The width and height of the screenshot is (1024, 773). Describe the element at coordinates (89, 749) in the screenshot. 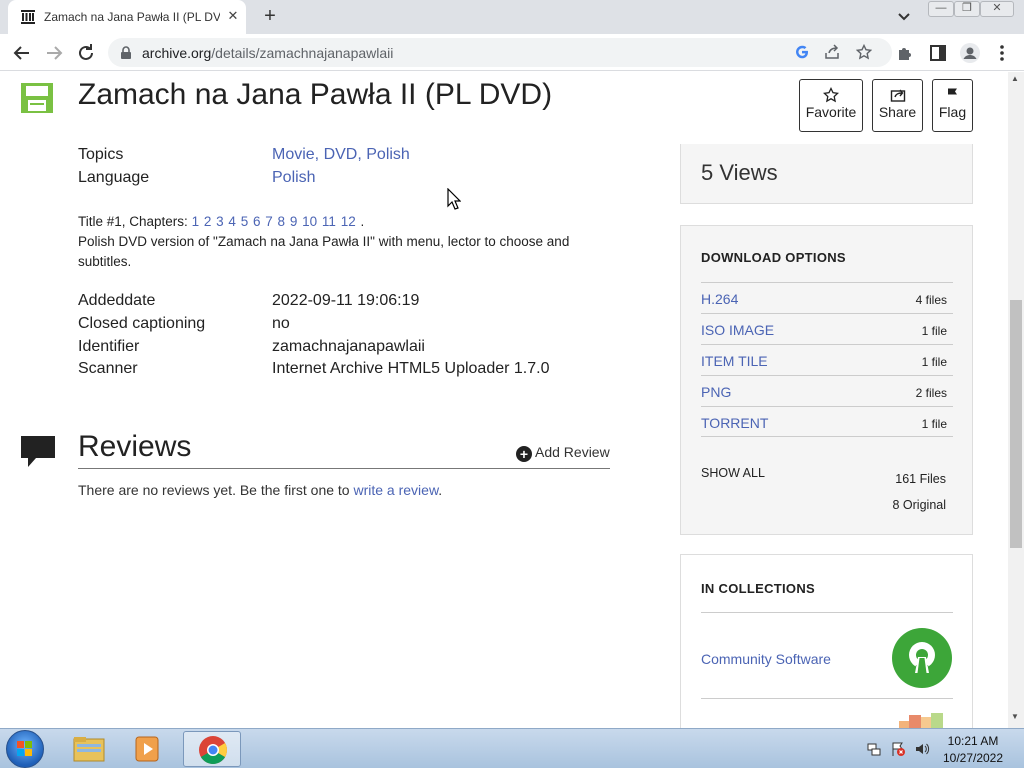

I see `taskbar-explorer` at that location.